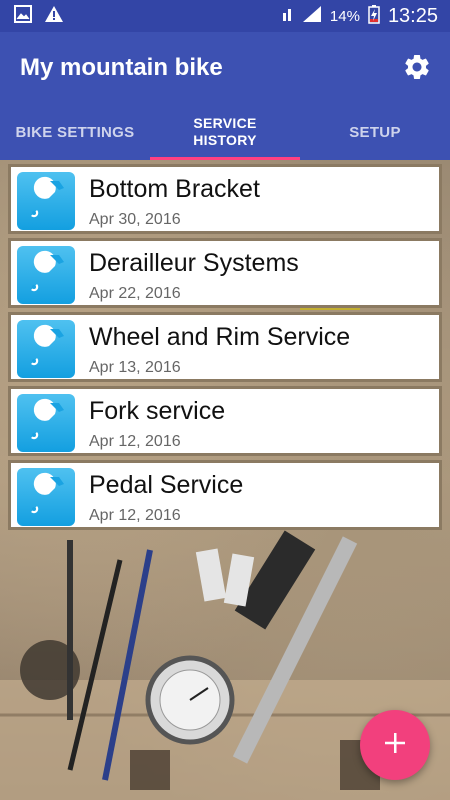  What do you see at coordinates (288, 16) in the screenshot?
I see `wifi-icon` at bounding box center [288, 16].